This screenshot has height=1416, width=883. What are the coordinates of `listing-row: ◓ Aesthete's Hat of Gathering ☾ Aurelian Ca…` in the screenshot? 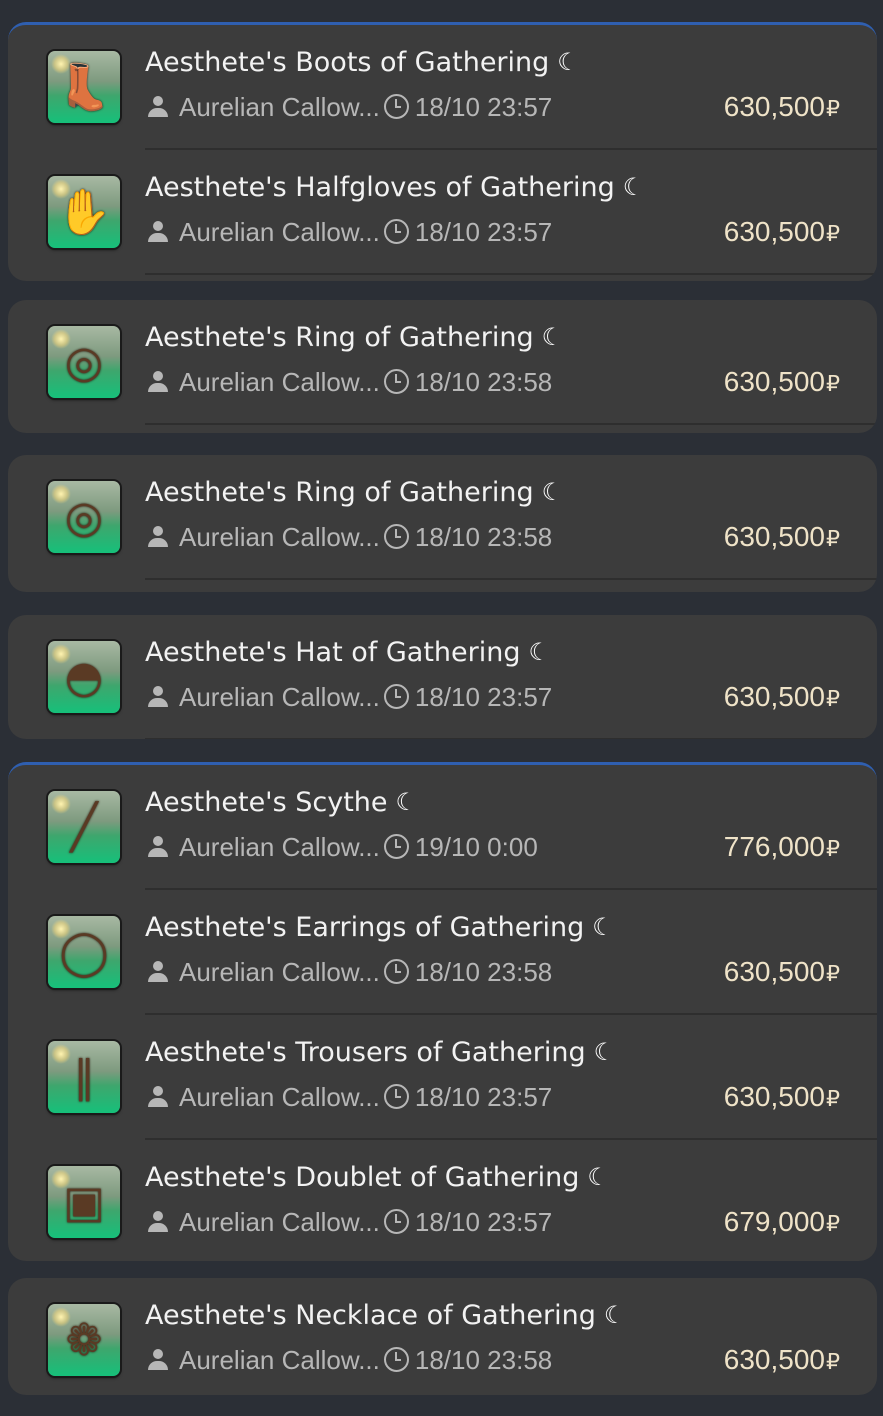 It's located at (442, 677).